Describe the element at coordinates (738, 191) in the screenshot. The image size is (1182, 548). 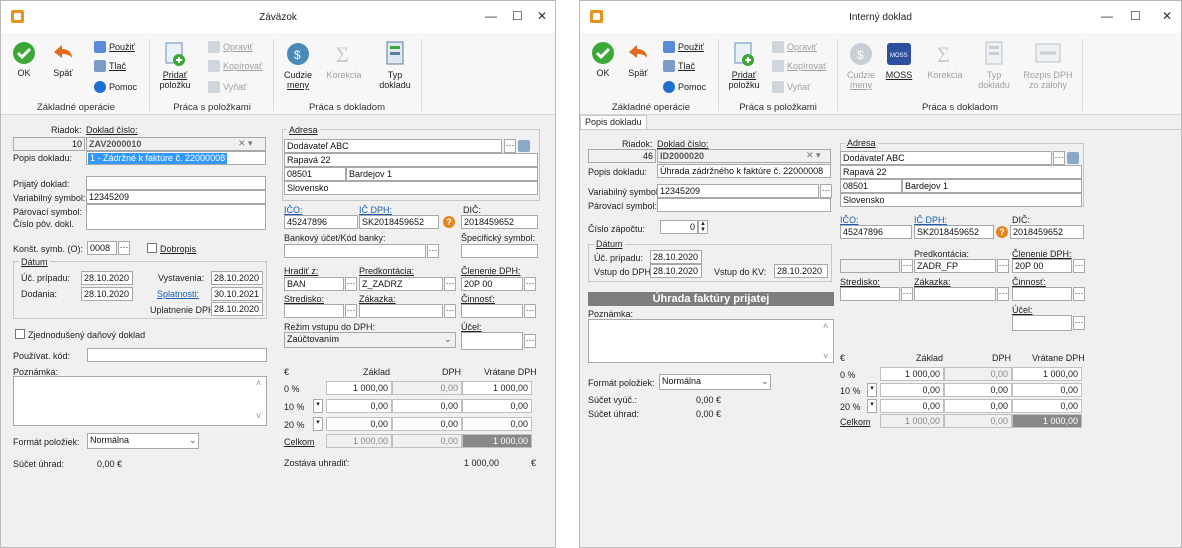
I see `variable-symbol-field: 12345209` at that location.